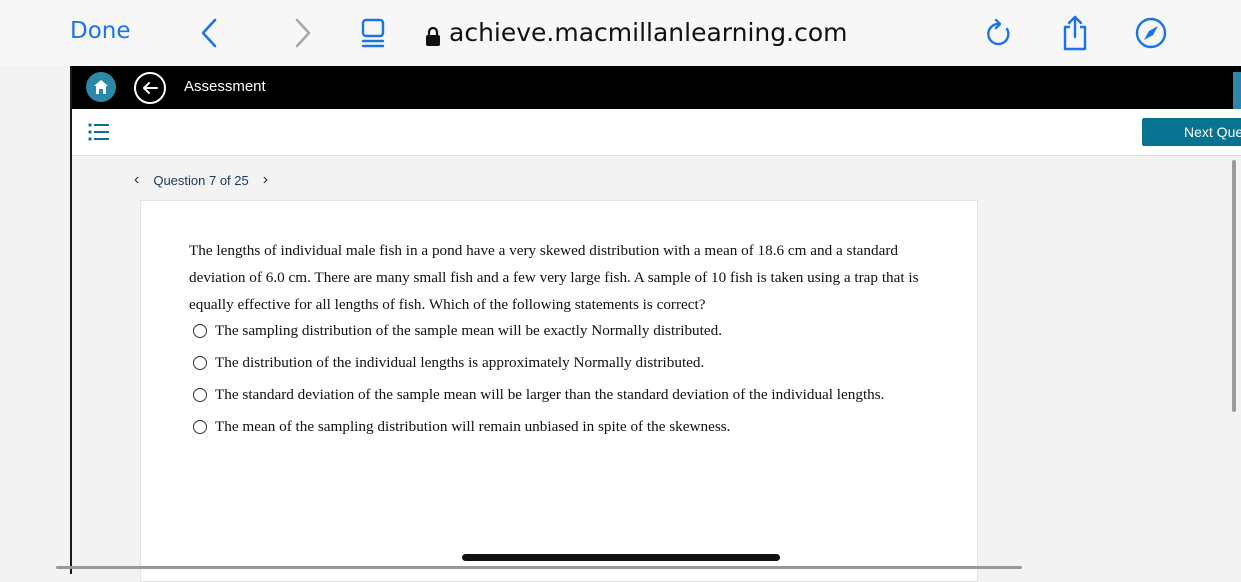 This screenshot has height=582, width=1241. Describe the element at coordinates (648, 32) in the screenshot. I see `url-text: achieve.macmillanlearning.com` at that location.